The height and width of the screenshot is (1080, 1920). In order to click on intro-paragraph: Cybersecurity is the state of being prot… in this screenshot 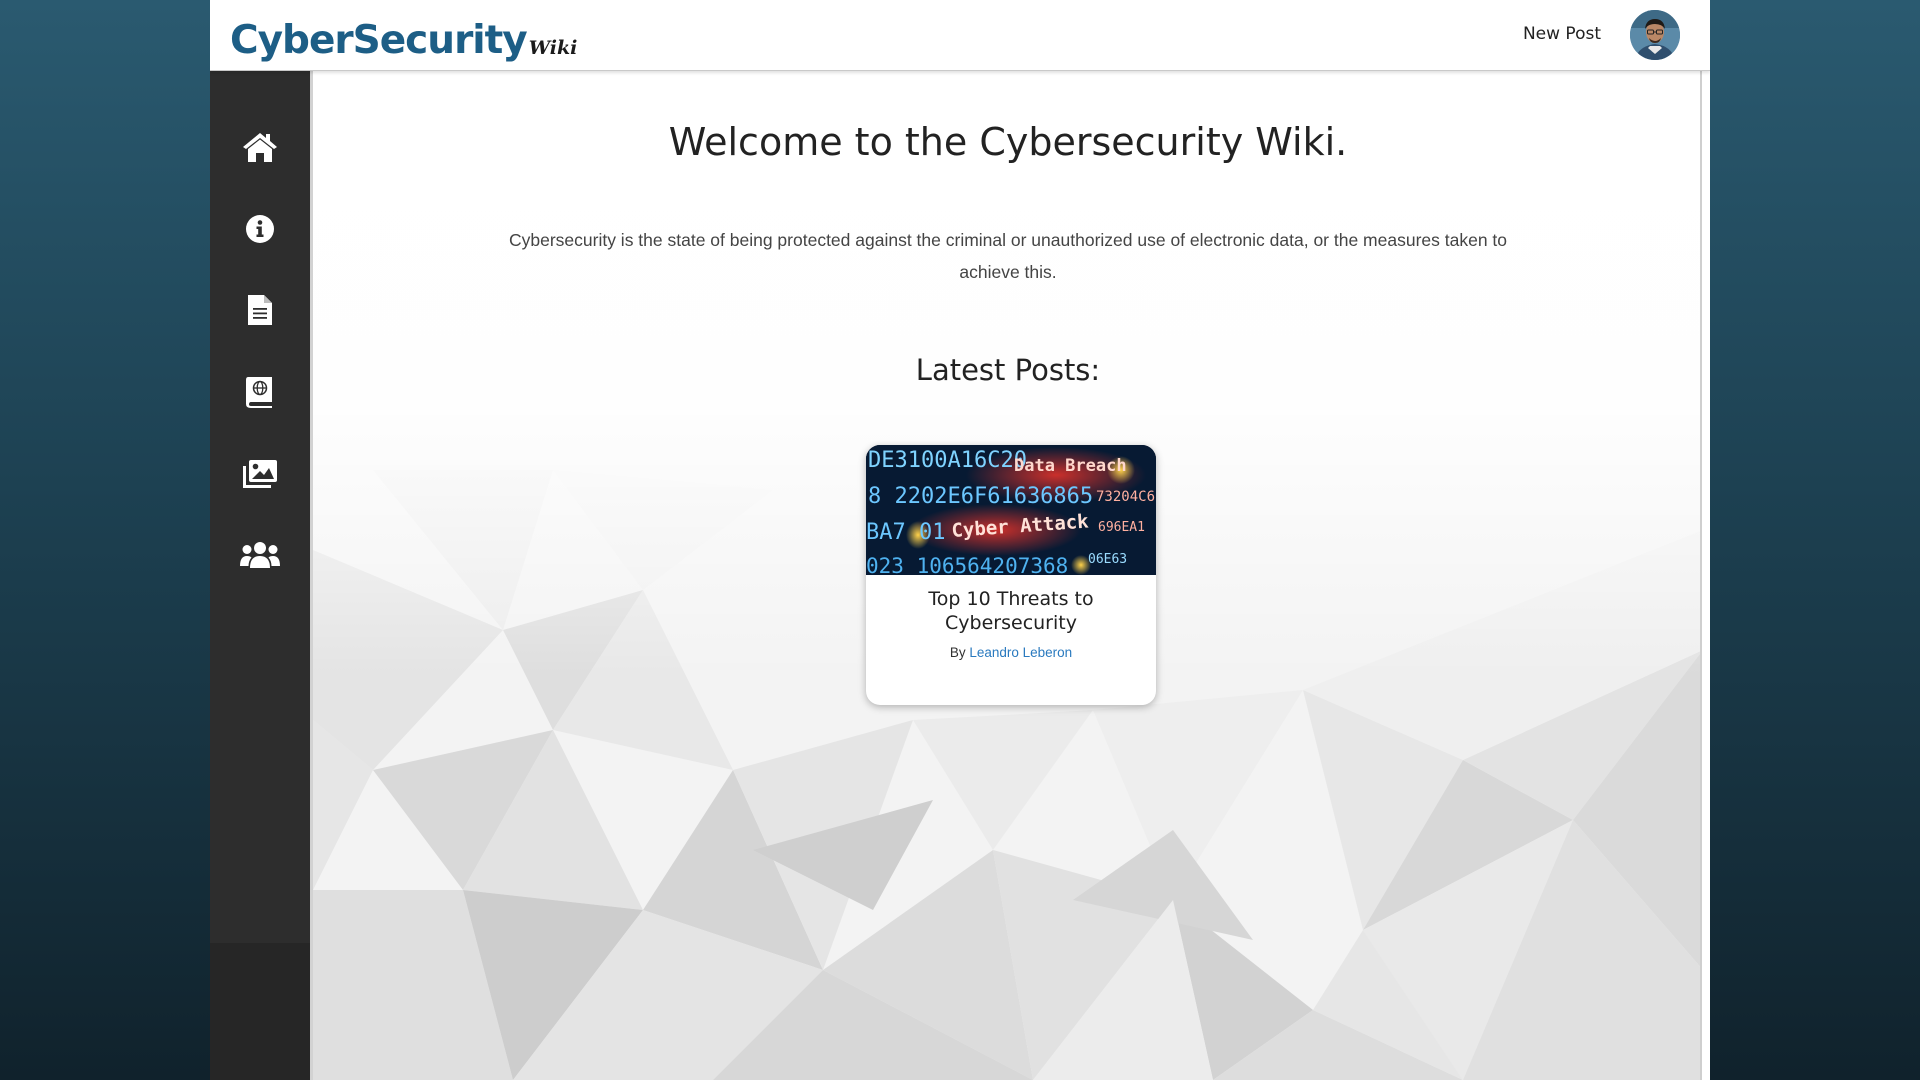, I will do `click(1008, 256)`.